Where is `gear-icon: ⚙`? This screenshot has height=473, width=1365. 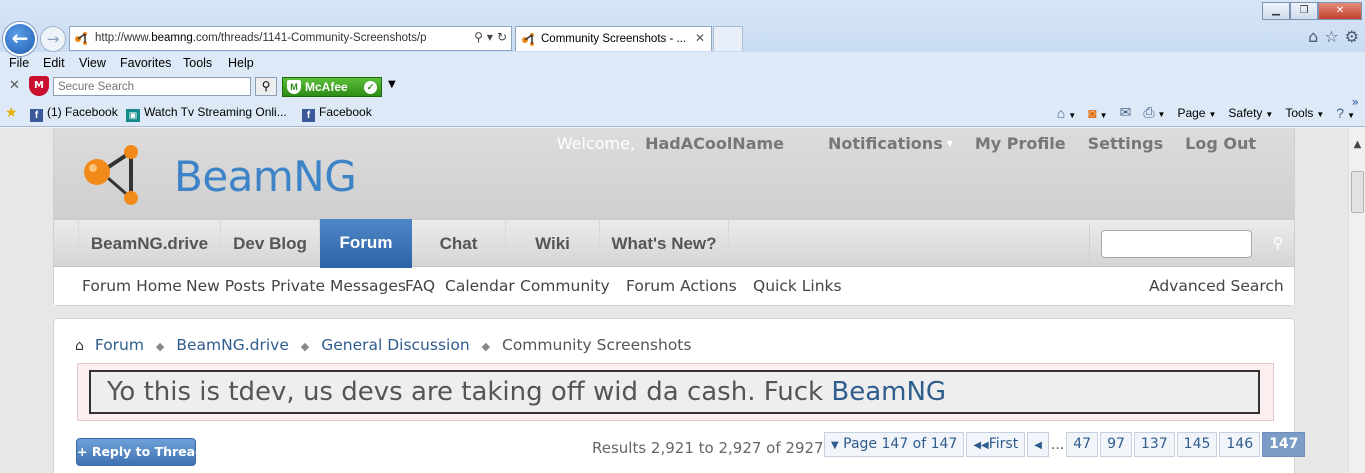 gear-icon: ⚙ is located at coordinates (1352, 36).